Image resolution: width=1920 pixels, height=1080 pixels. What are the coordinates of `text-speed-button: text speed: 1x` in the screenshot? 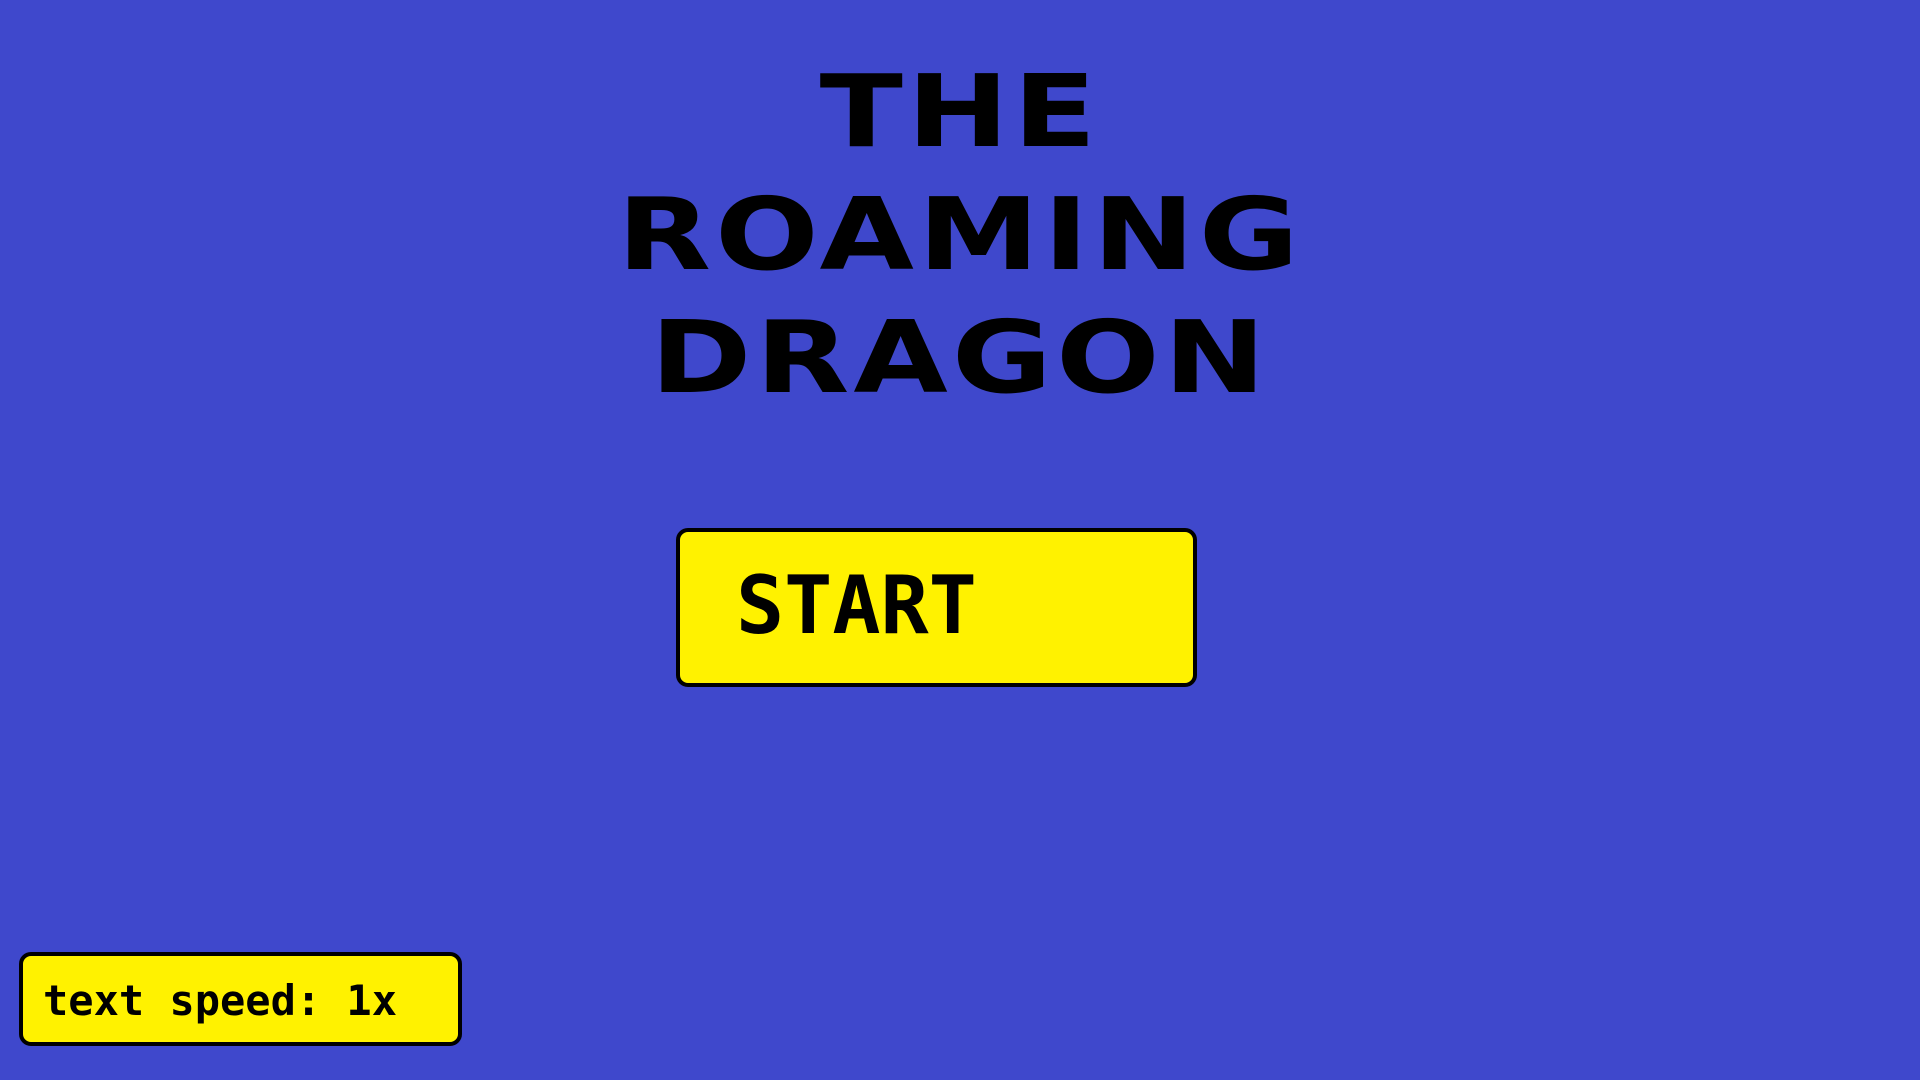 It's located at (240, 999).